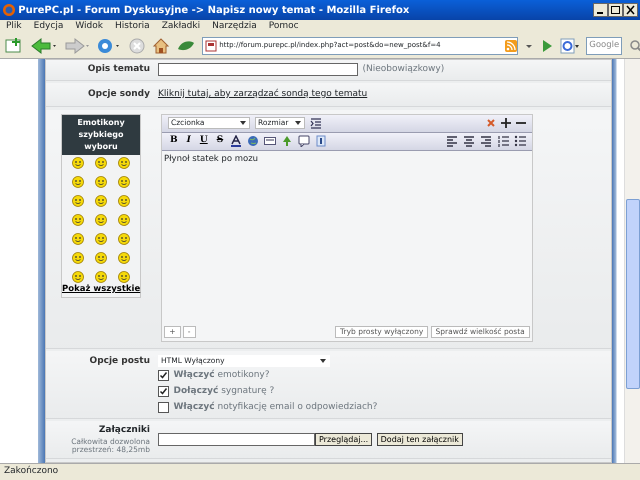  What do you see at coordinates (214, 11) in the screenshot?
I see `window-title: PurePC.pl - Forum Dyskusyjne -> Napisz nowy temat - Mozilla Firefox` at bounding box center [214, 11].